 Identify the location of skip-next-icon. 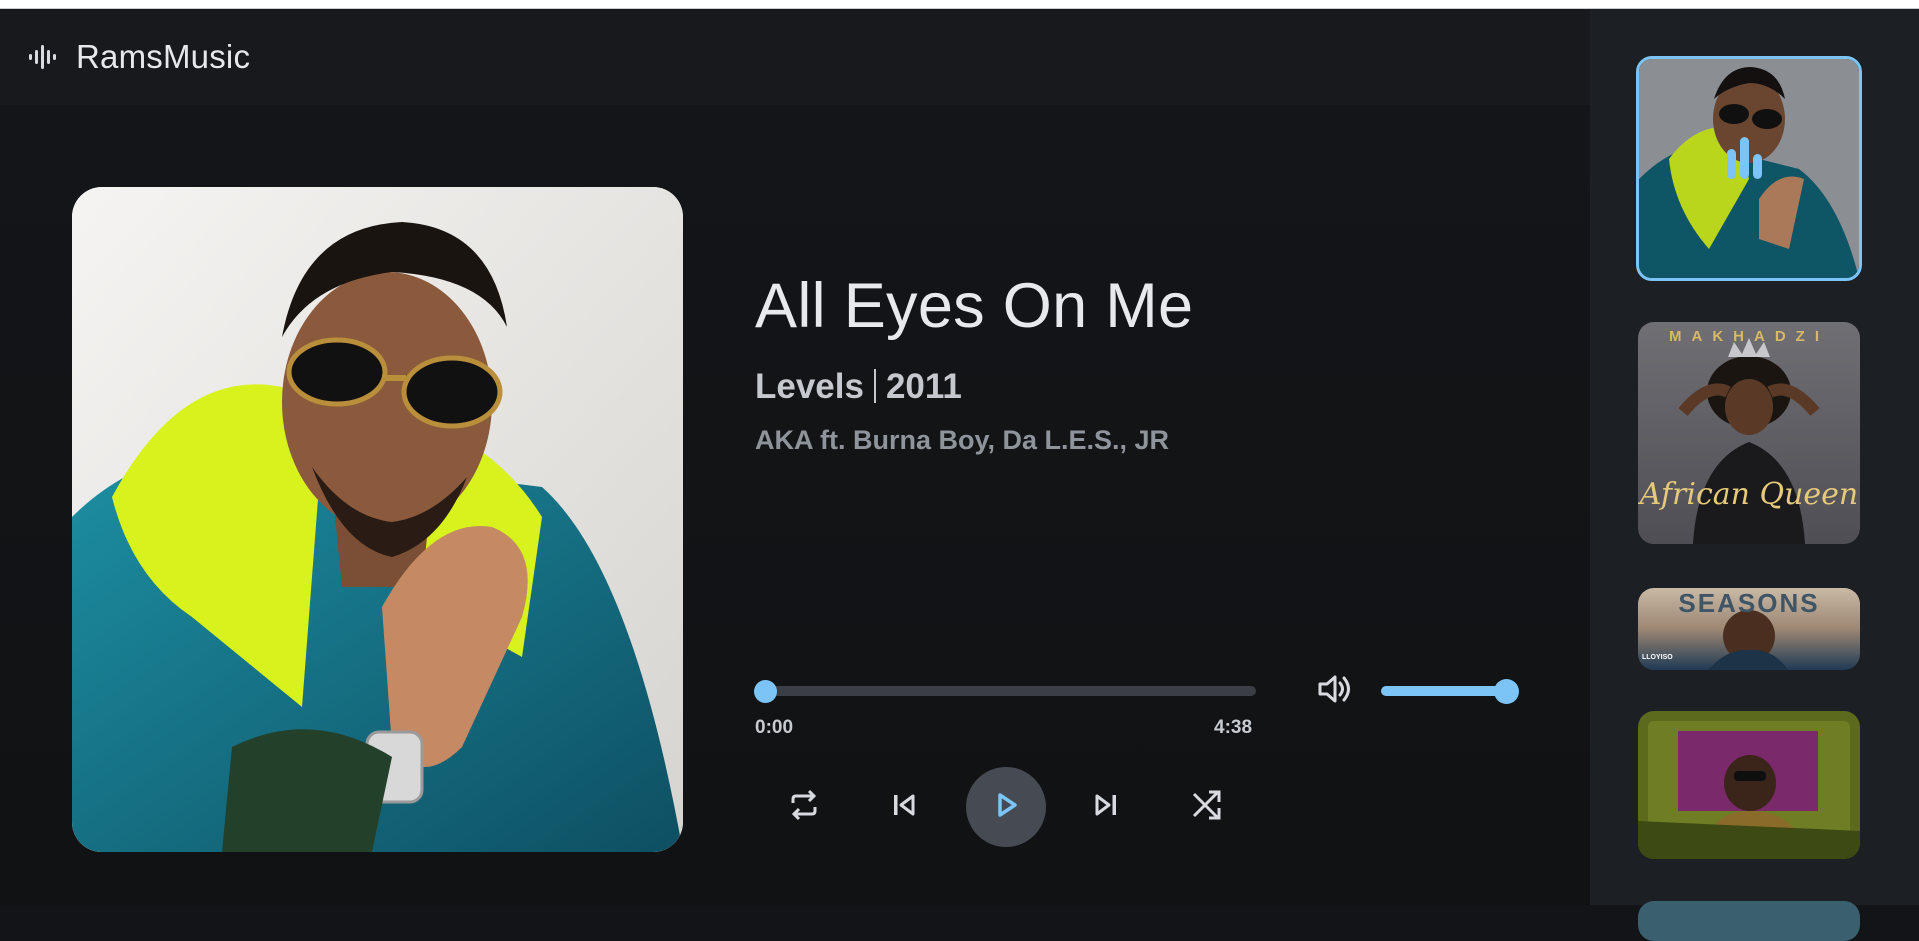
(1106, 807).